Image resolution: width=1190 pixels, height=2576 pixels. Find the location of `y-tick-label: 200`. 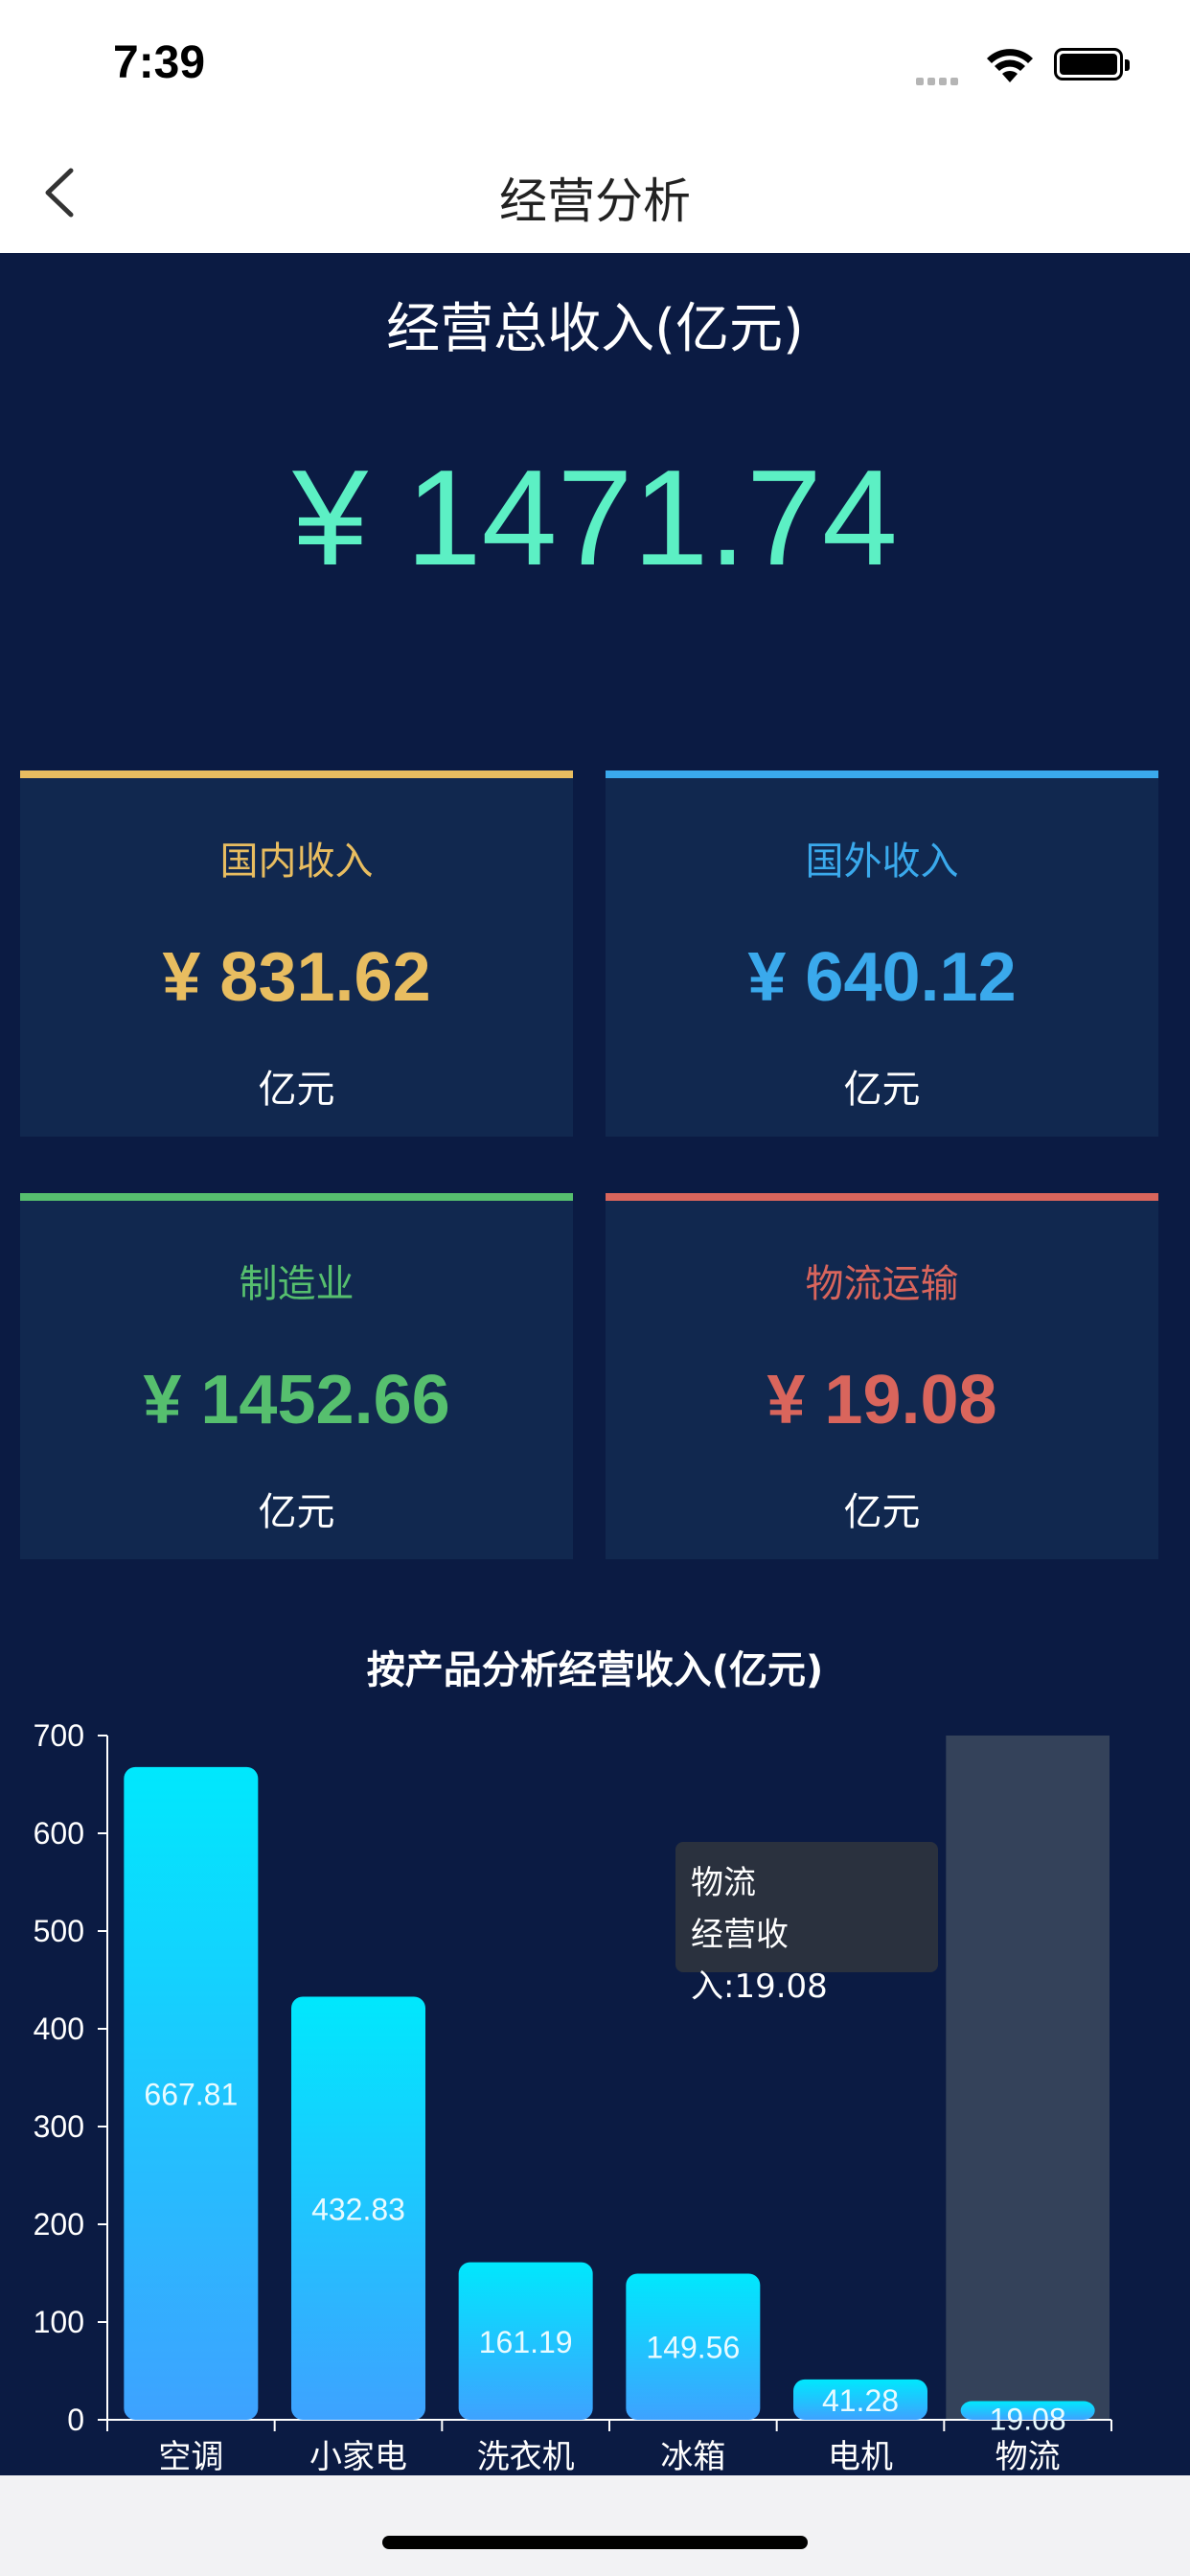

y-tick-label: 200 is located at coordinates (59, 2225).